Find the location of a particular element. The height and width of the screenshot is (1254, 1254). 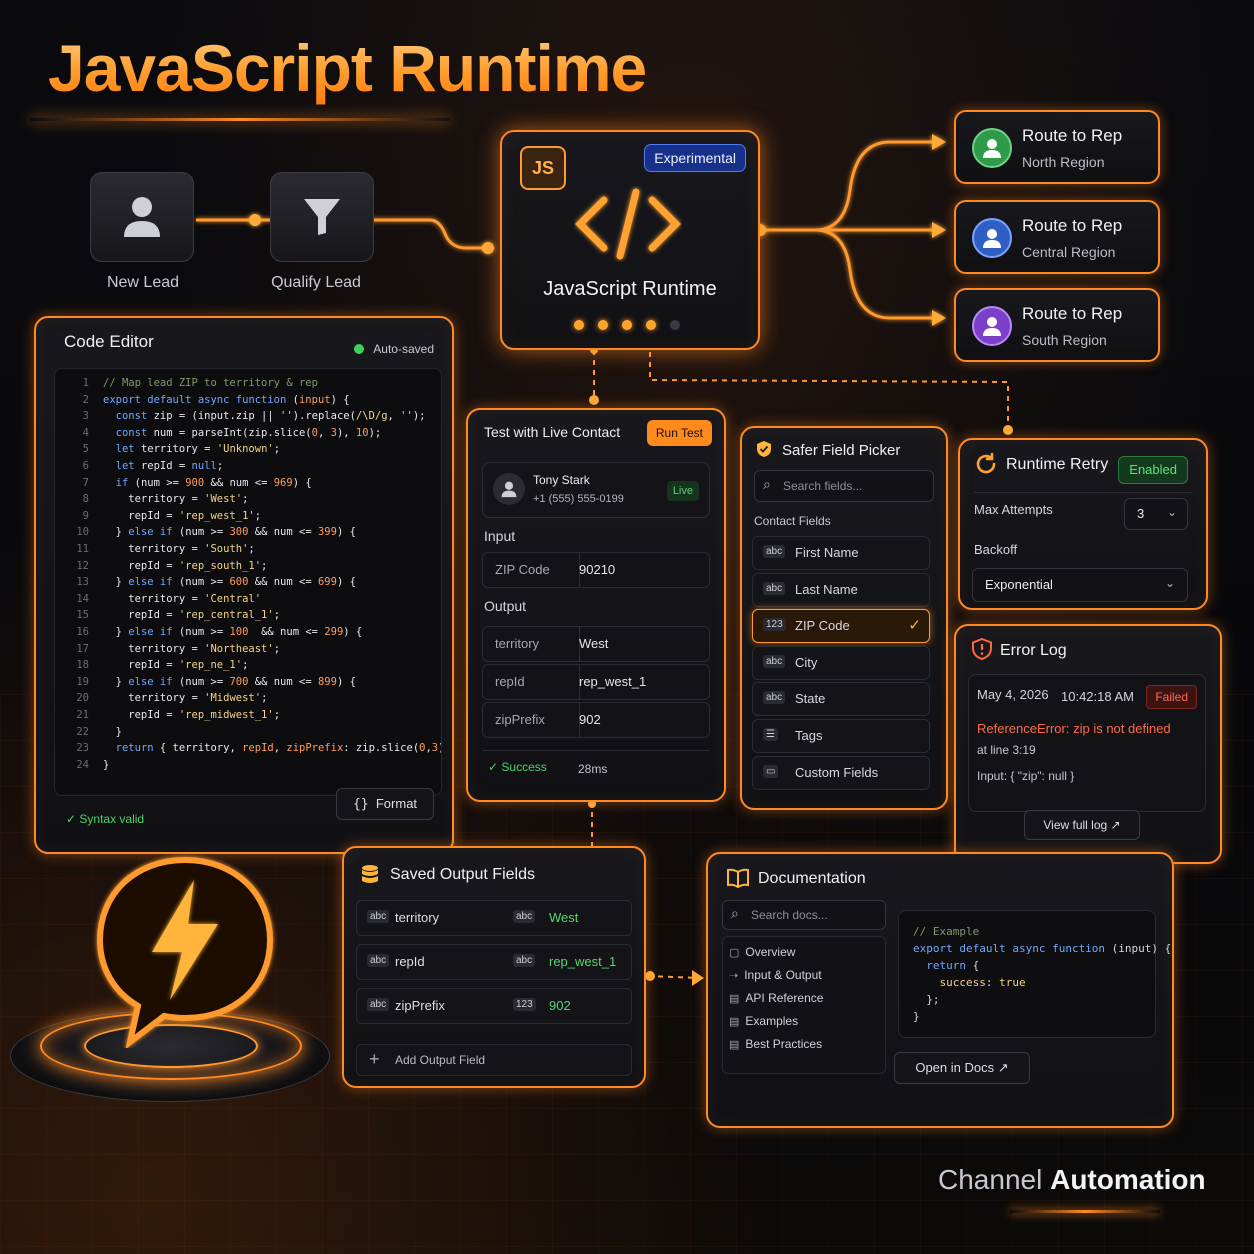

route-region: North Region is located at coordinates (1063, 162).